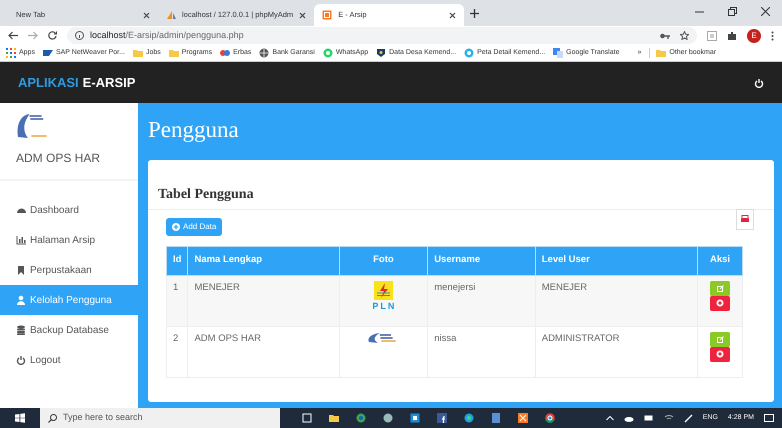 The width and height of the screenshot is (782, 428). What do you see at coordinates (307, 418) in the screenshot?
I see `task-view-icon` at bounding box center [307, 418].